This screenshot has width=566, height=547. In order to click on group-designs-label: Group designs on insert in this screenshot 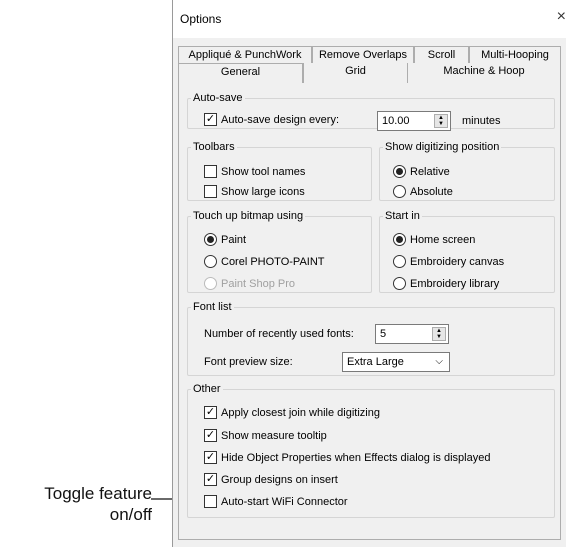, I will do `click(279, 479)`.